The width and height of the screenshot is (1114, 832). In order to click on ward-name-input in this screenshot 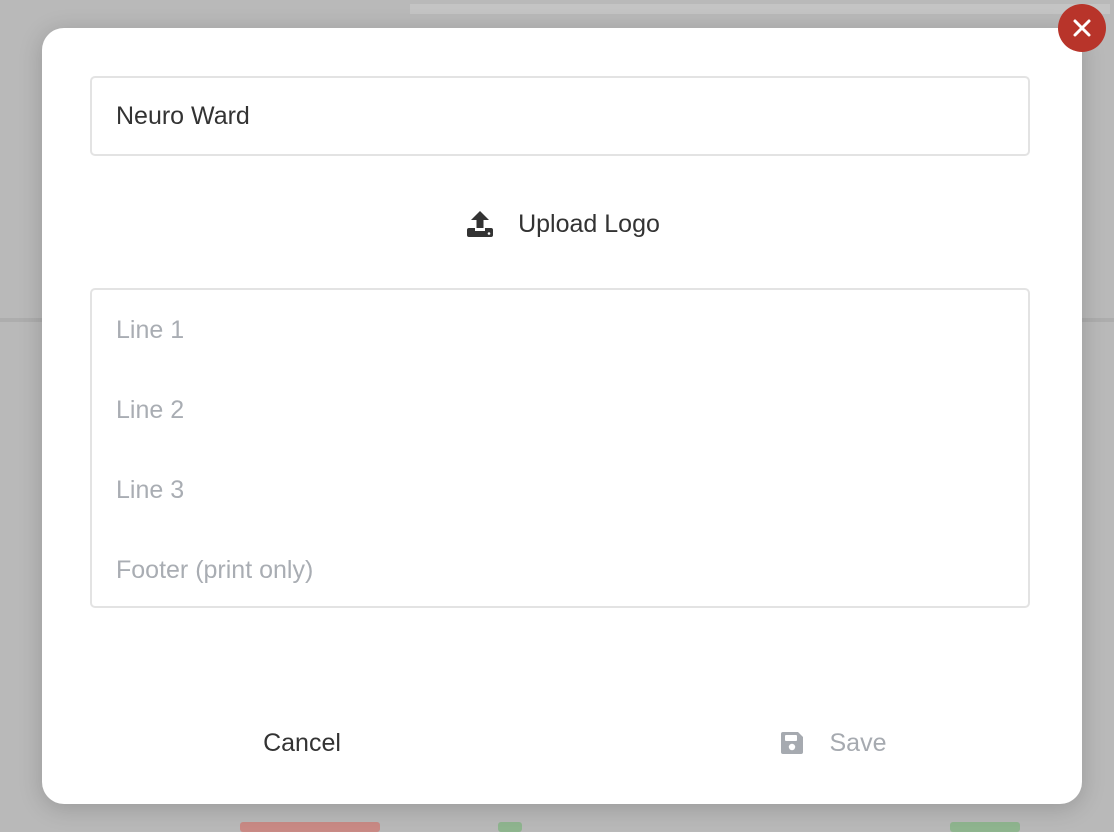, I will do `click(560, 116)`.